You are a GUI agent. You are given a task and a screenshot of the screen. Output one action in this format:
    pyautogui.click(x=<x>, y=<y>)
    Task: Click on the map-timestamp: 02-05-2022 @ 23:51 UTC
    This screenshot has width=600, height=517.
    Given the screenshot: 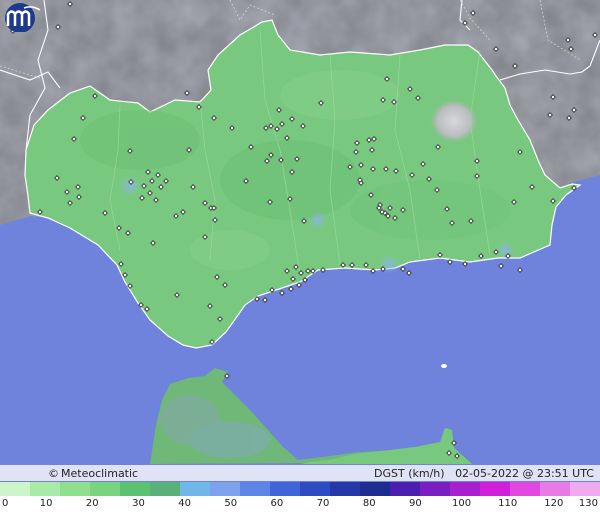 What is the action you would take?
    pyautogui.click(x=524, y=473)
    